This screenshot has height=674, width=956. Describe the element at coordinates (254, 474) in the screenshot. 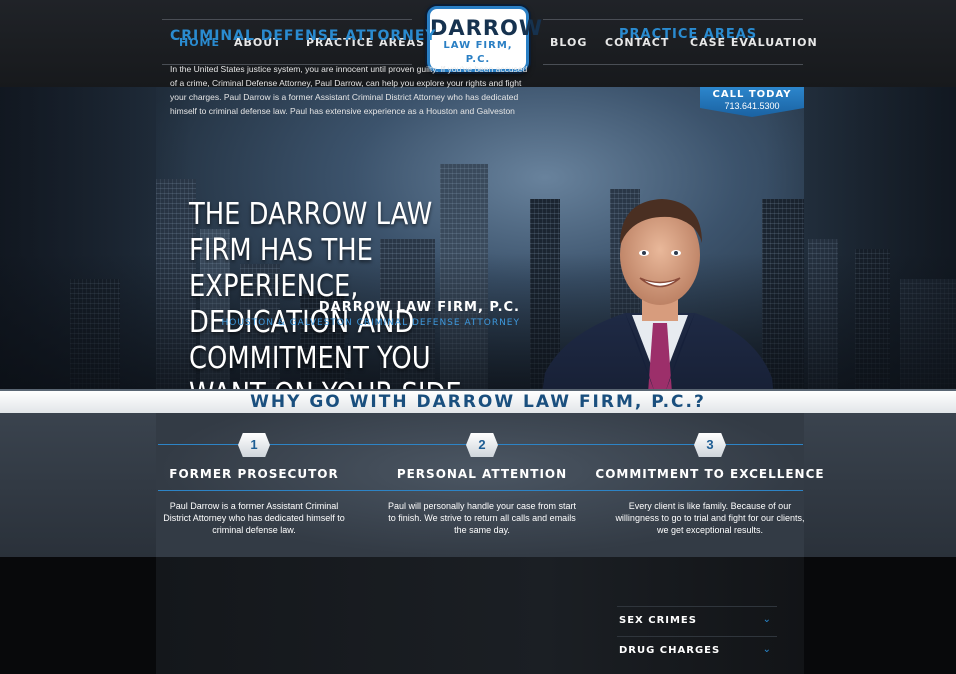

I see `feature-title: FORMER PROSECUTOR` at that location.